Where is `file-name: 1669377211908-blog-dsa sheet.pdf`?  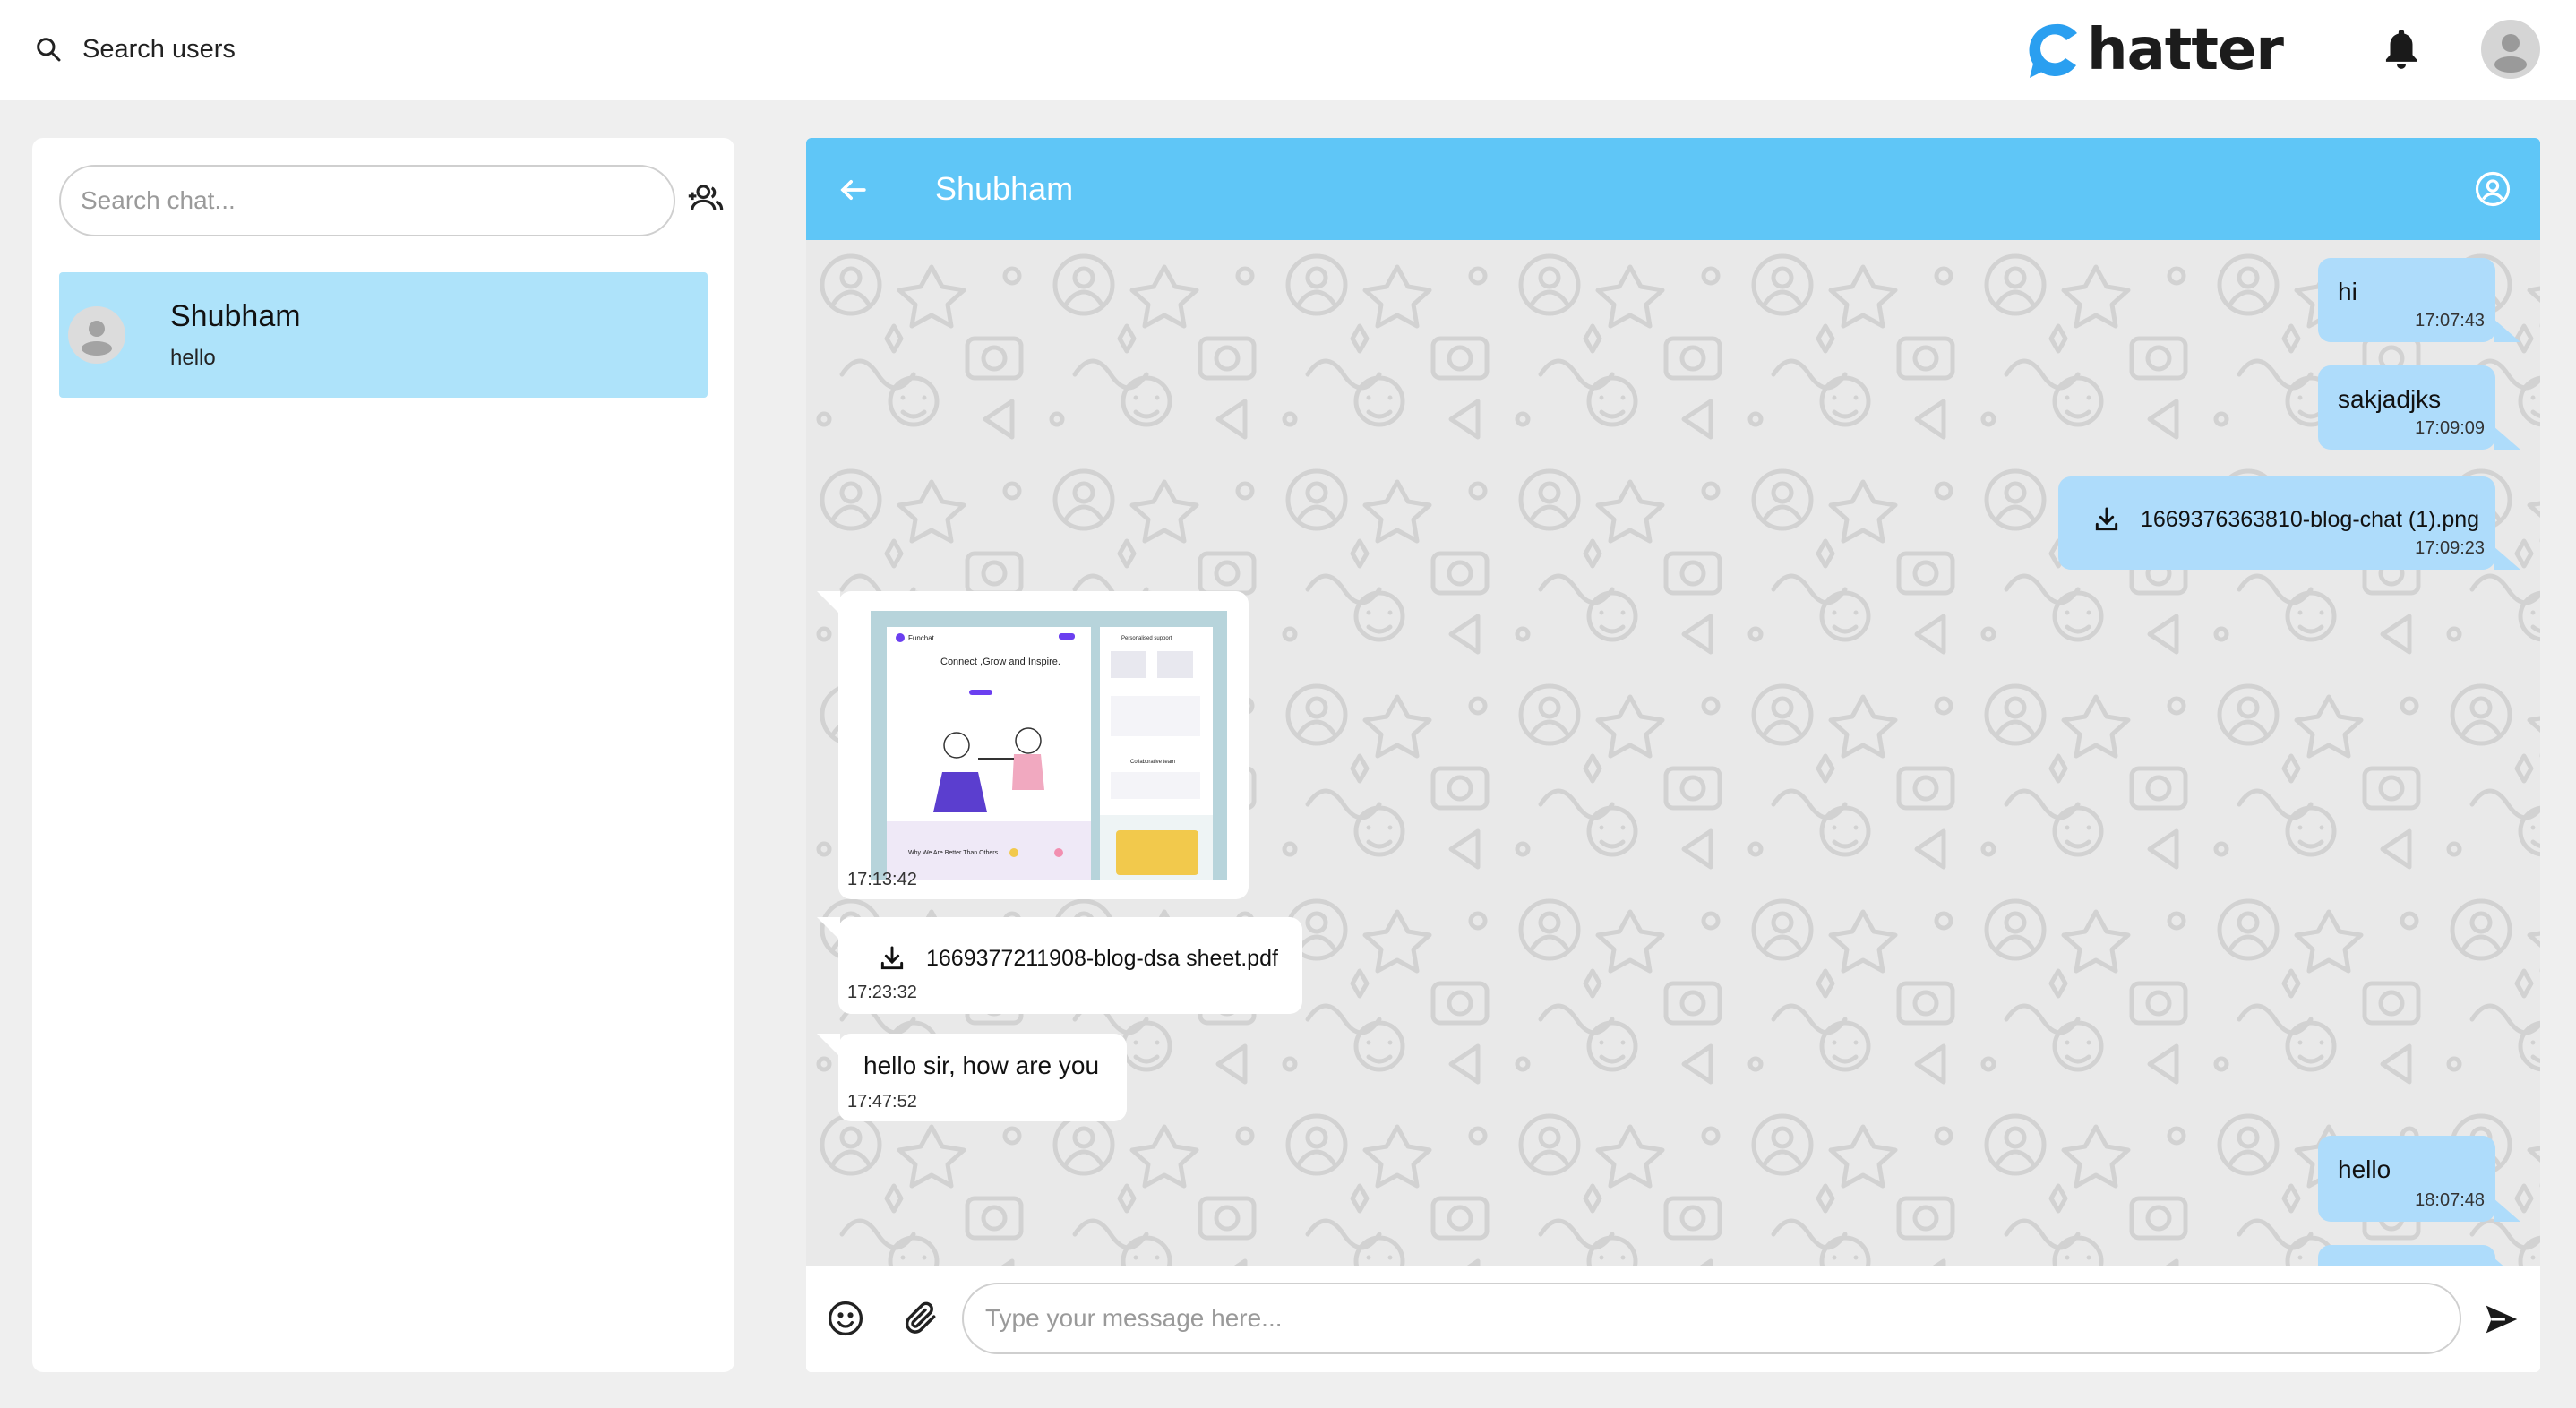 file-name: 1669377211908-blog-dsa sheet.pdf is located at coordinates (1102, 958).